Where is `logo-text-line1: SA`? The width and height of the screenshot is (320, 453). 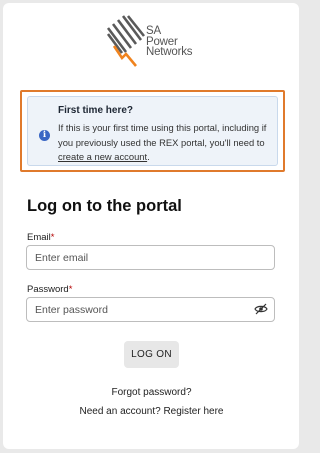
logo-text-line1: SA is located at coordinates (153, 31).